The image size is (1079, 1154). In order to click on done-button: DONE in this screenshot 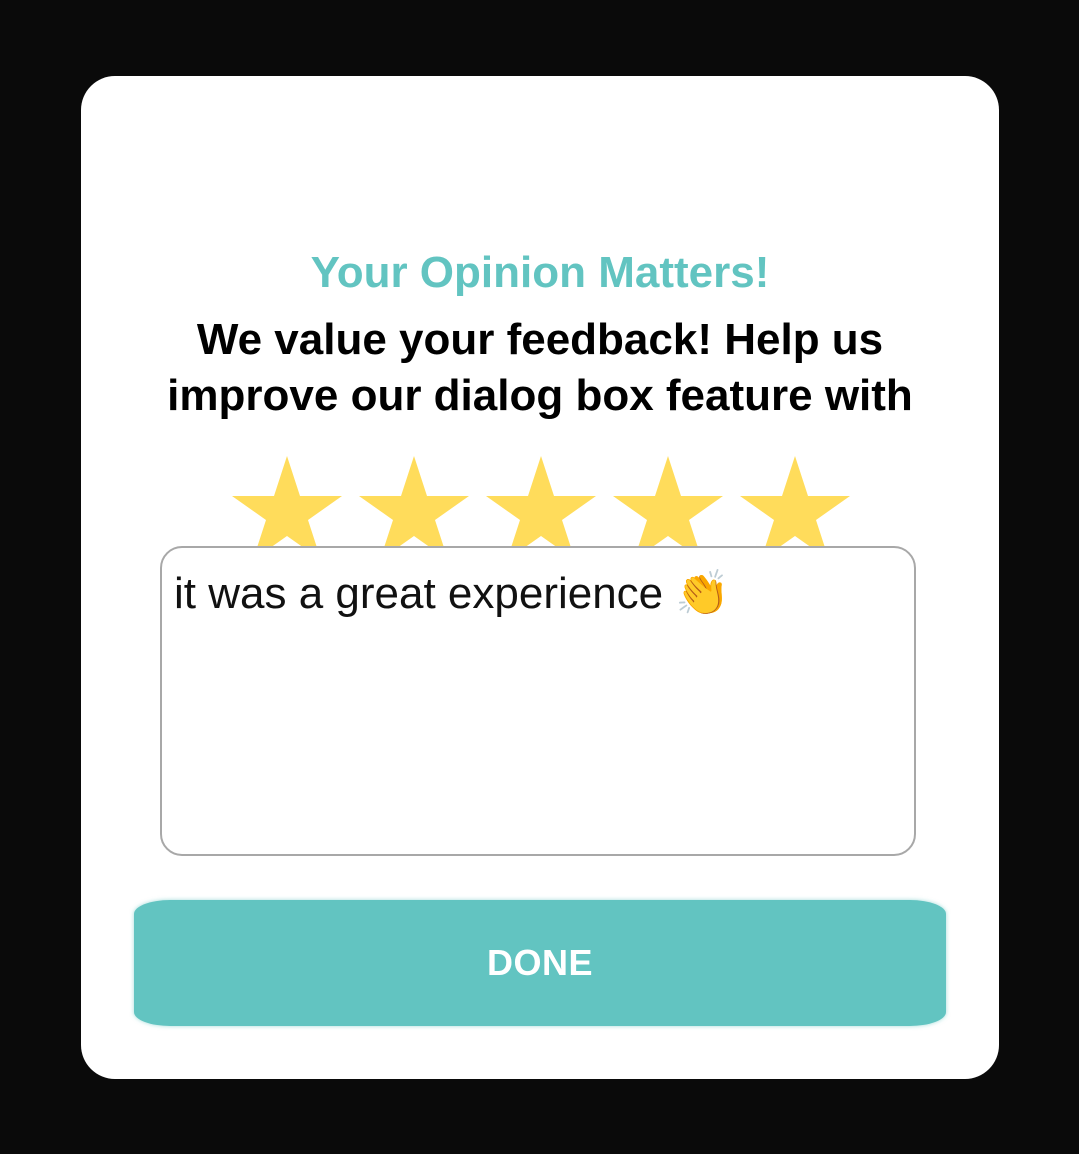, I will do `click(540, 963)`.